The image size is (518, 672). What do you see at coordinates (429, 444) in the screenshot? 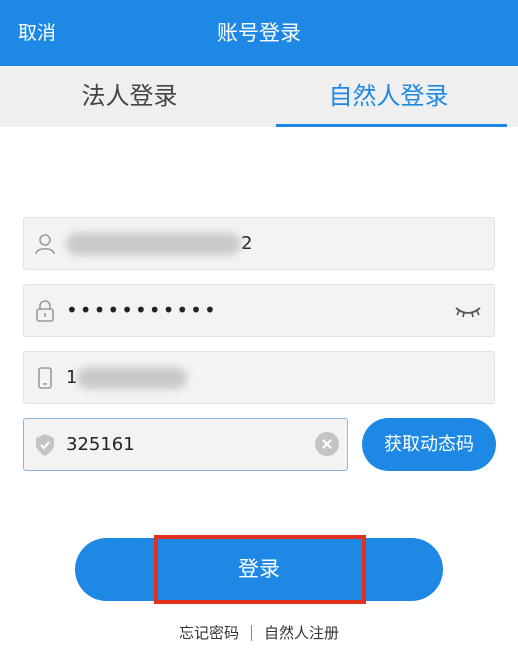
I see `get-code-button: 获取动态码` at bounding box center [429, 444].